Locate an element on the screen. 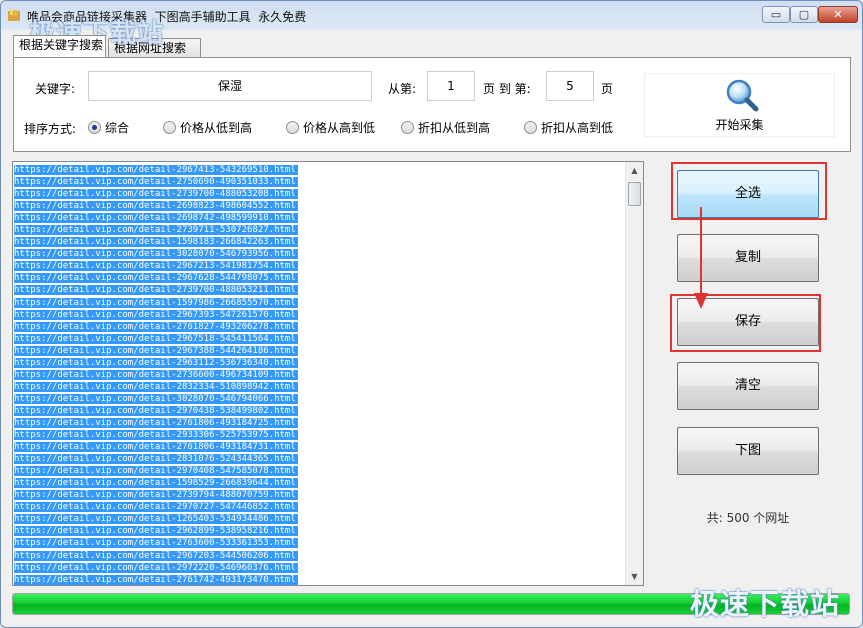 The image size is (863, 628). sort-option-price-asc: 价格从低到高 is located at coordinates (207, 127).